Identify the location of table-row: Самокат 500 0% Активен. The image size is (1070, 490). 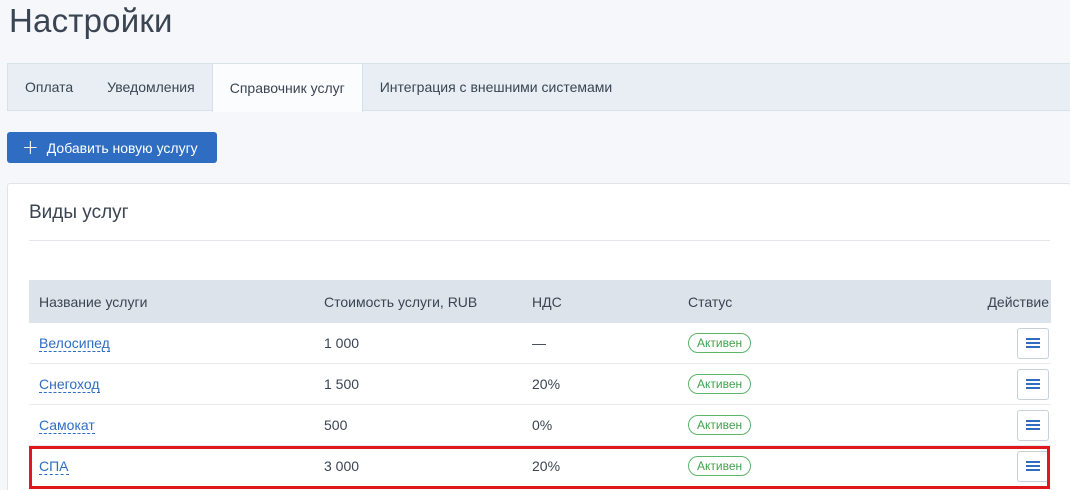
(540, 425).